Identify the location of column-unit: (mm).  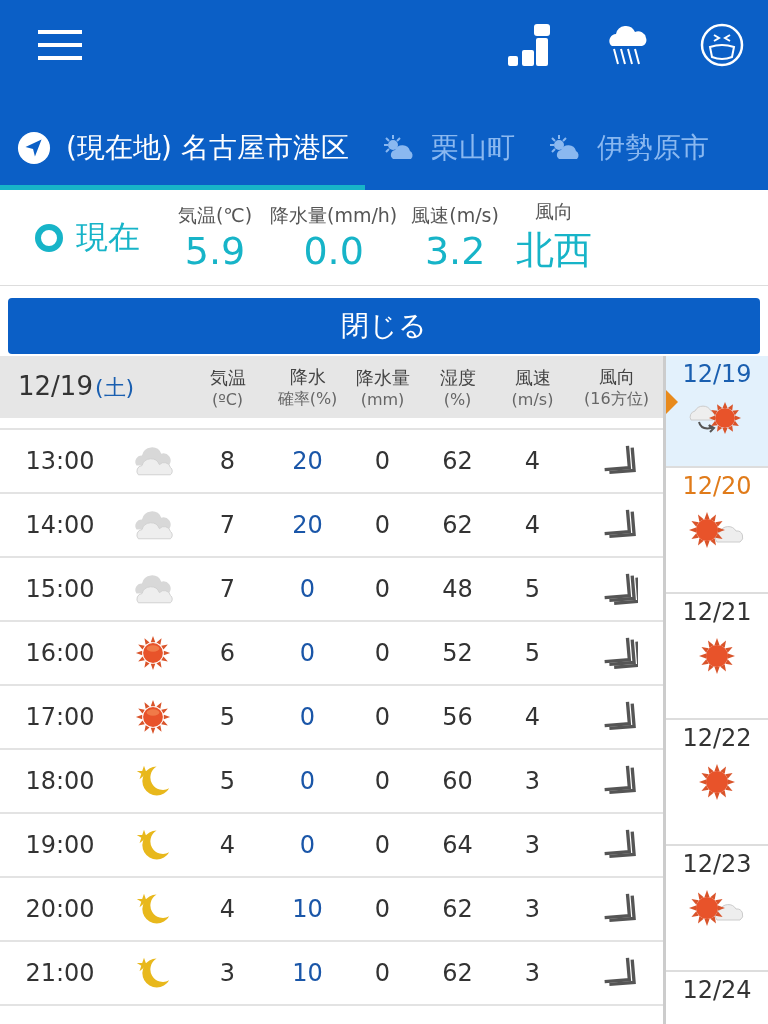
(382, 399).